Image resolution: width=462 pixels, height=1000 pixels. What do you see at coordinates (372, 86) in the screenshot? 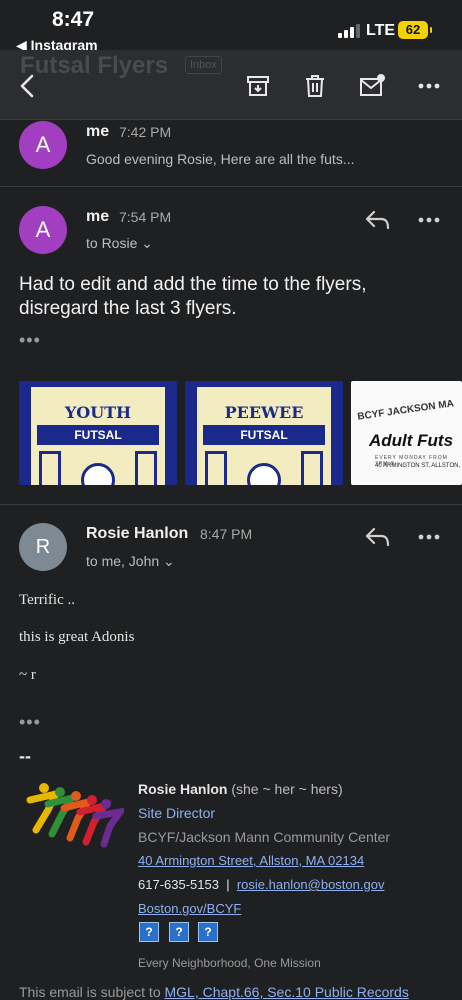
I see `mark-unread-icon` at bounding box center [372, 86].